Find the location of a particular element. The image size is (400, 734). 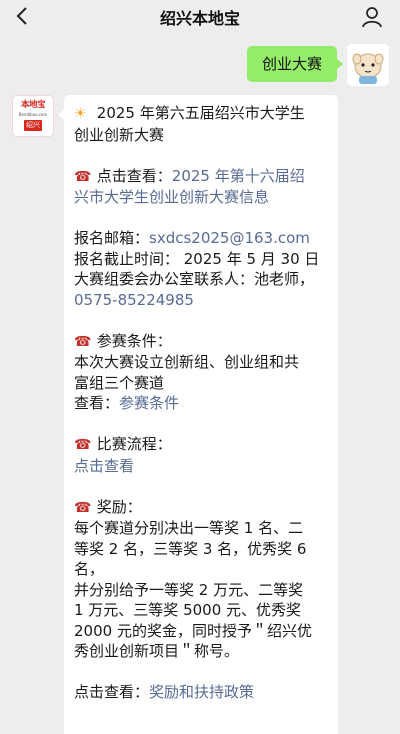

conditions-line-2: 富组三个赛道 is located at coordinates (119, 382).